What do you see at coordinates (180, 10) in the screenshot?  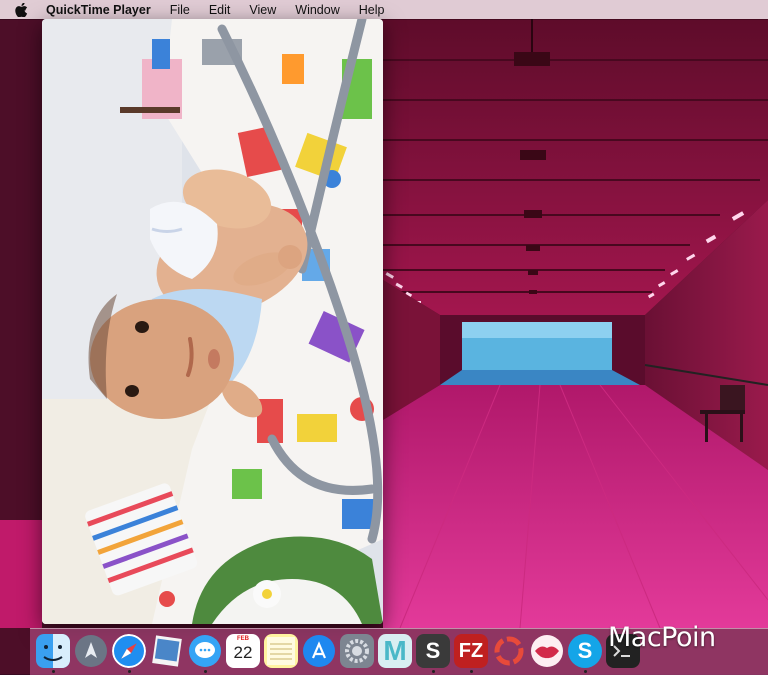 I see `menu-file: File` at bounding box center [180, 10].